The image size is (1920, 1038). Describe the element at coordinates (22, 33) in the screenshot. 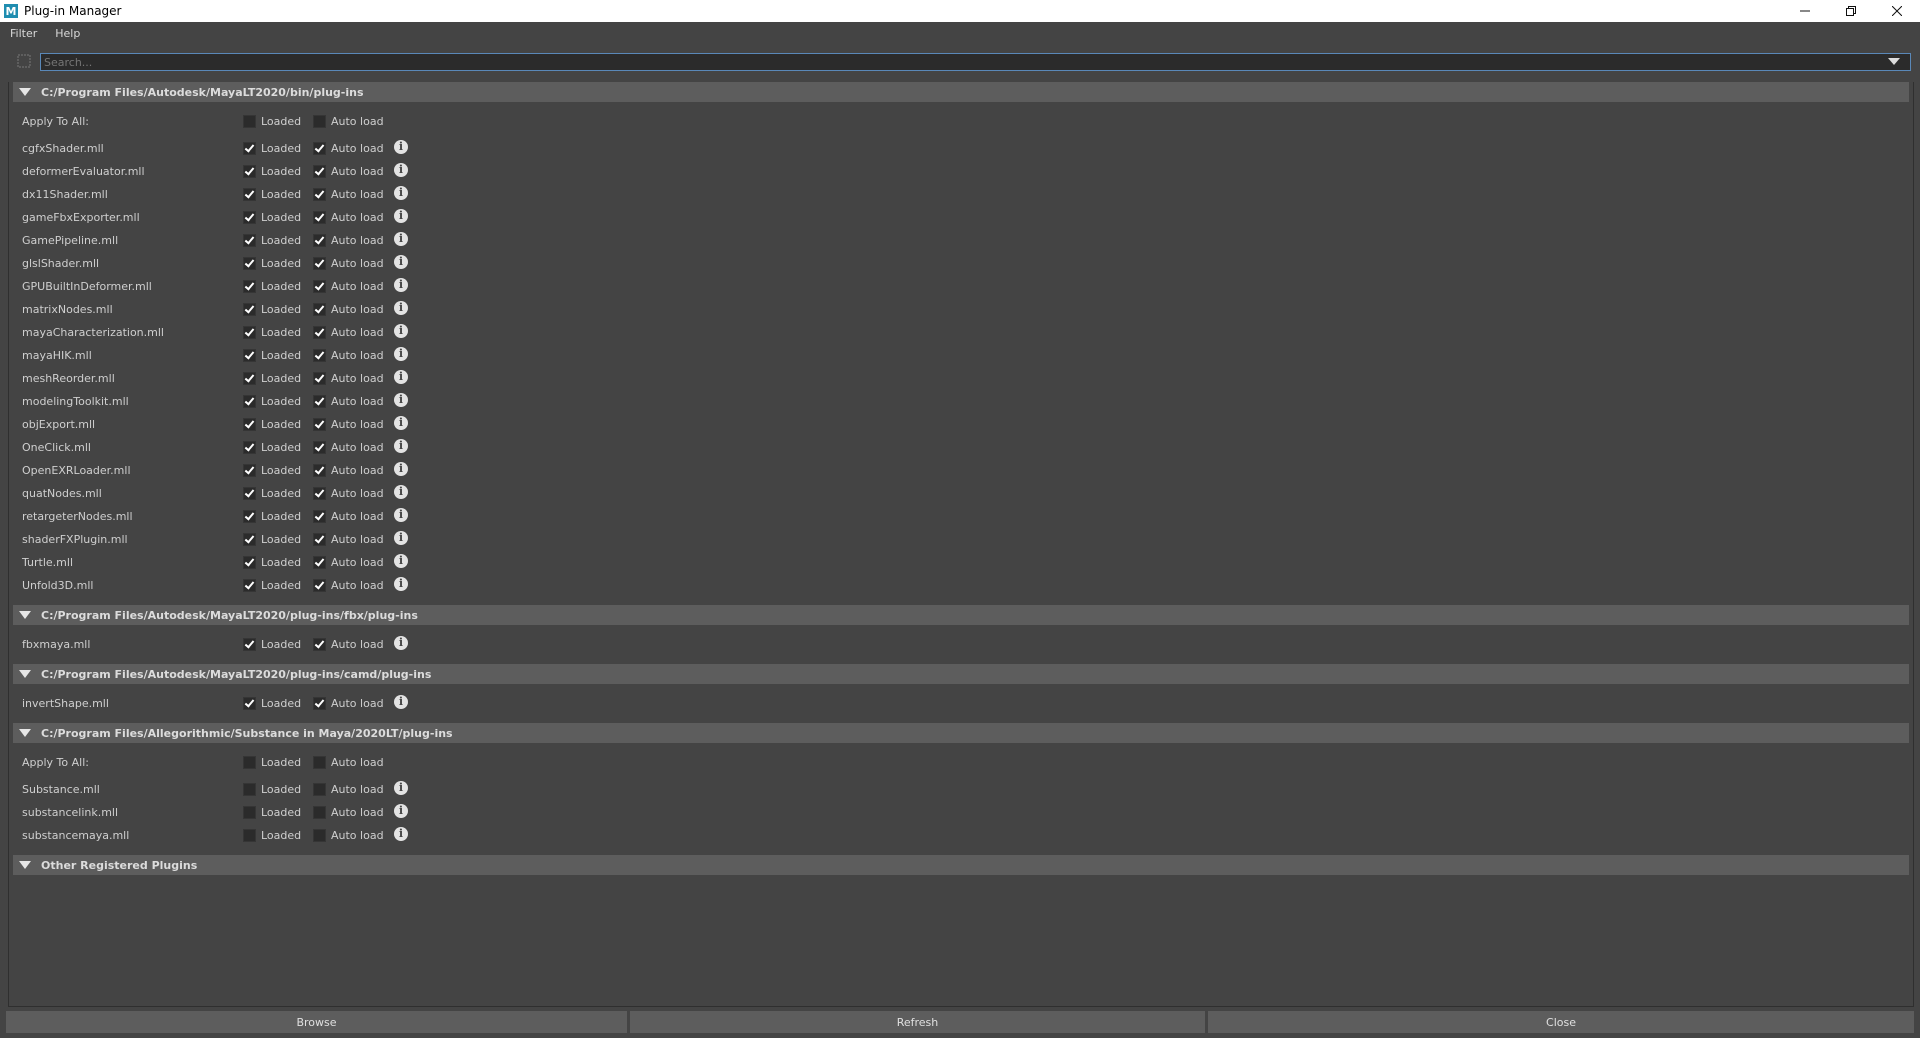

I see `menu-filter: Filter` at that location.